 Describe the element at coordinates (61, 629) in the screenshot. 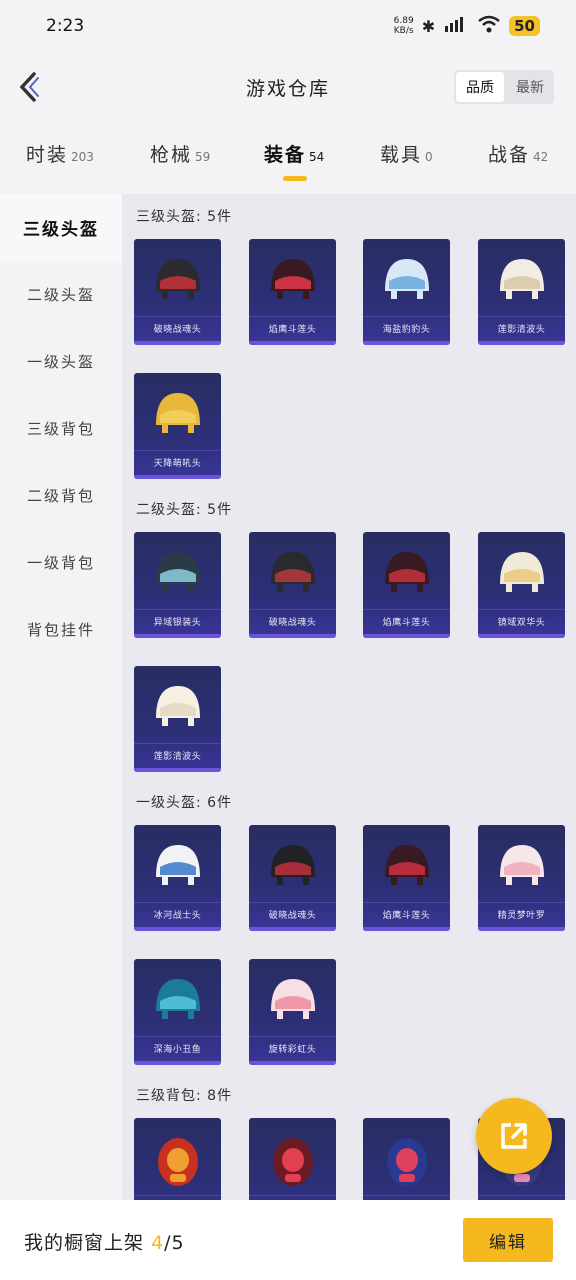

I see `sidebar-item-backpack-pendant: 背包挂件` at that location.